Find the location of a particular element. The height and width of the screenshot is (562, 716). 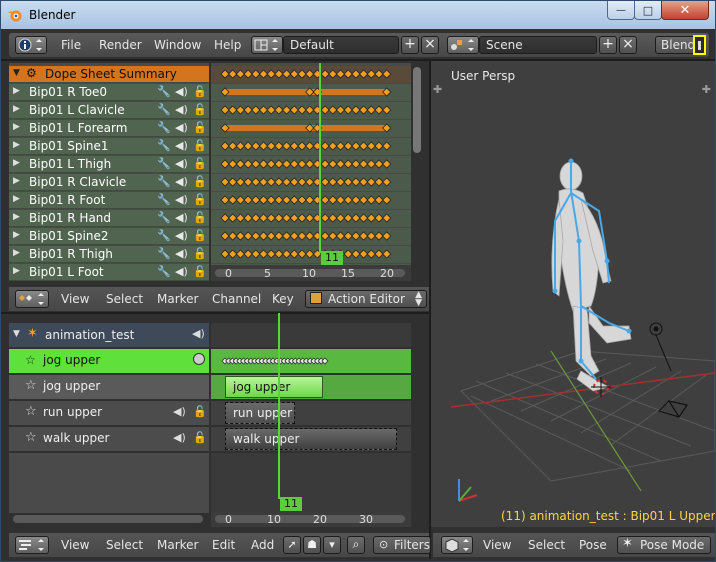

dope-sheet-channel-row: ▶ Bip01 R Foot 🔧 ◀) 🔓 is located at coordinates (109, 200).